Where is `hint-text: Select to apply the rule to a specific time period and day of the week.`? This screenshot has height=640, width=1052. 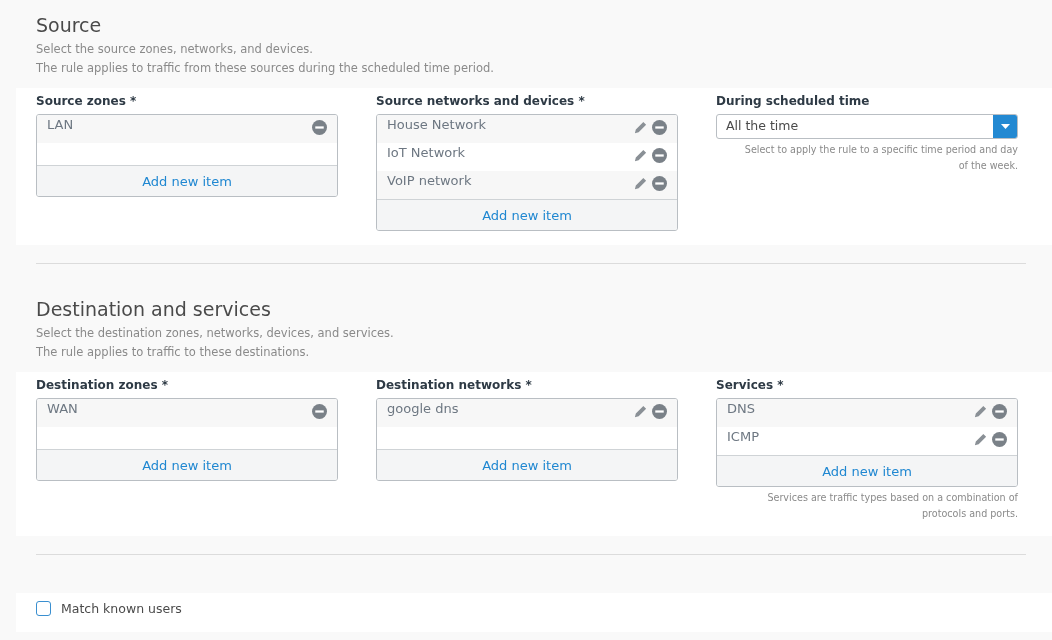 hint-text: Select to apply the rule to a specific time period and day of the week. is located at coordinates (880, 158).